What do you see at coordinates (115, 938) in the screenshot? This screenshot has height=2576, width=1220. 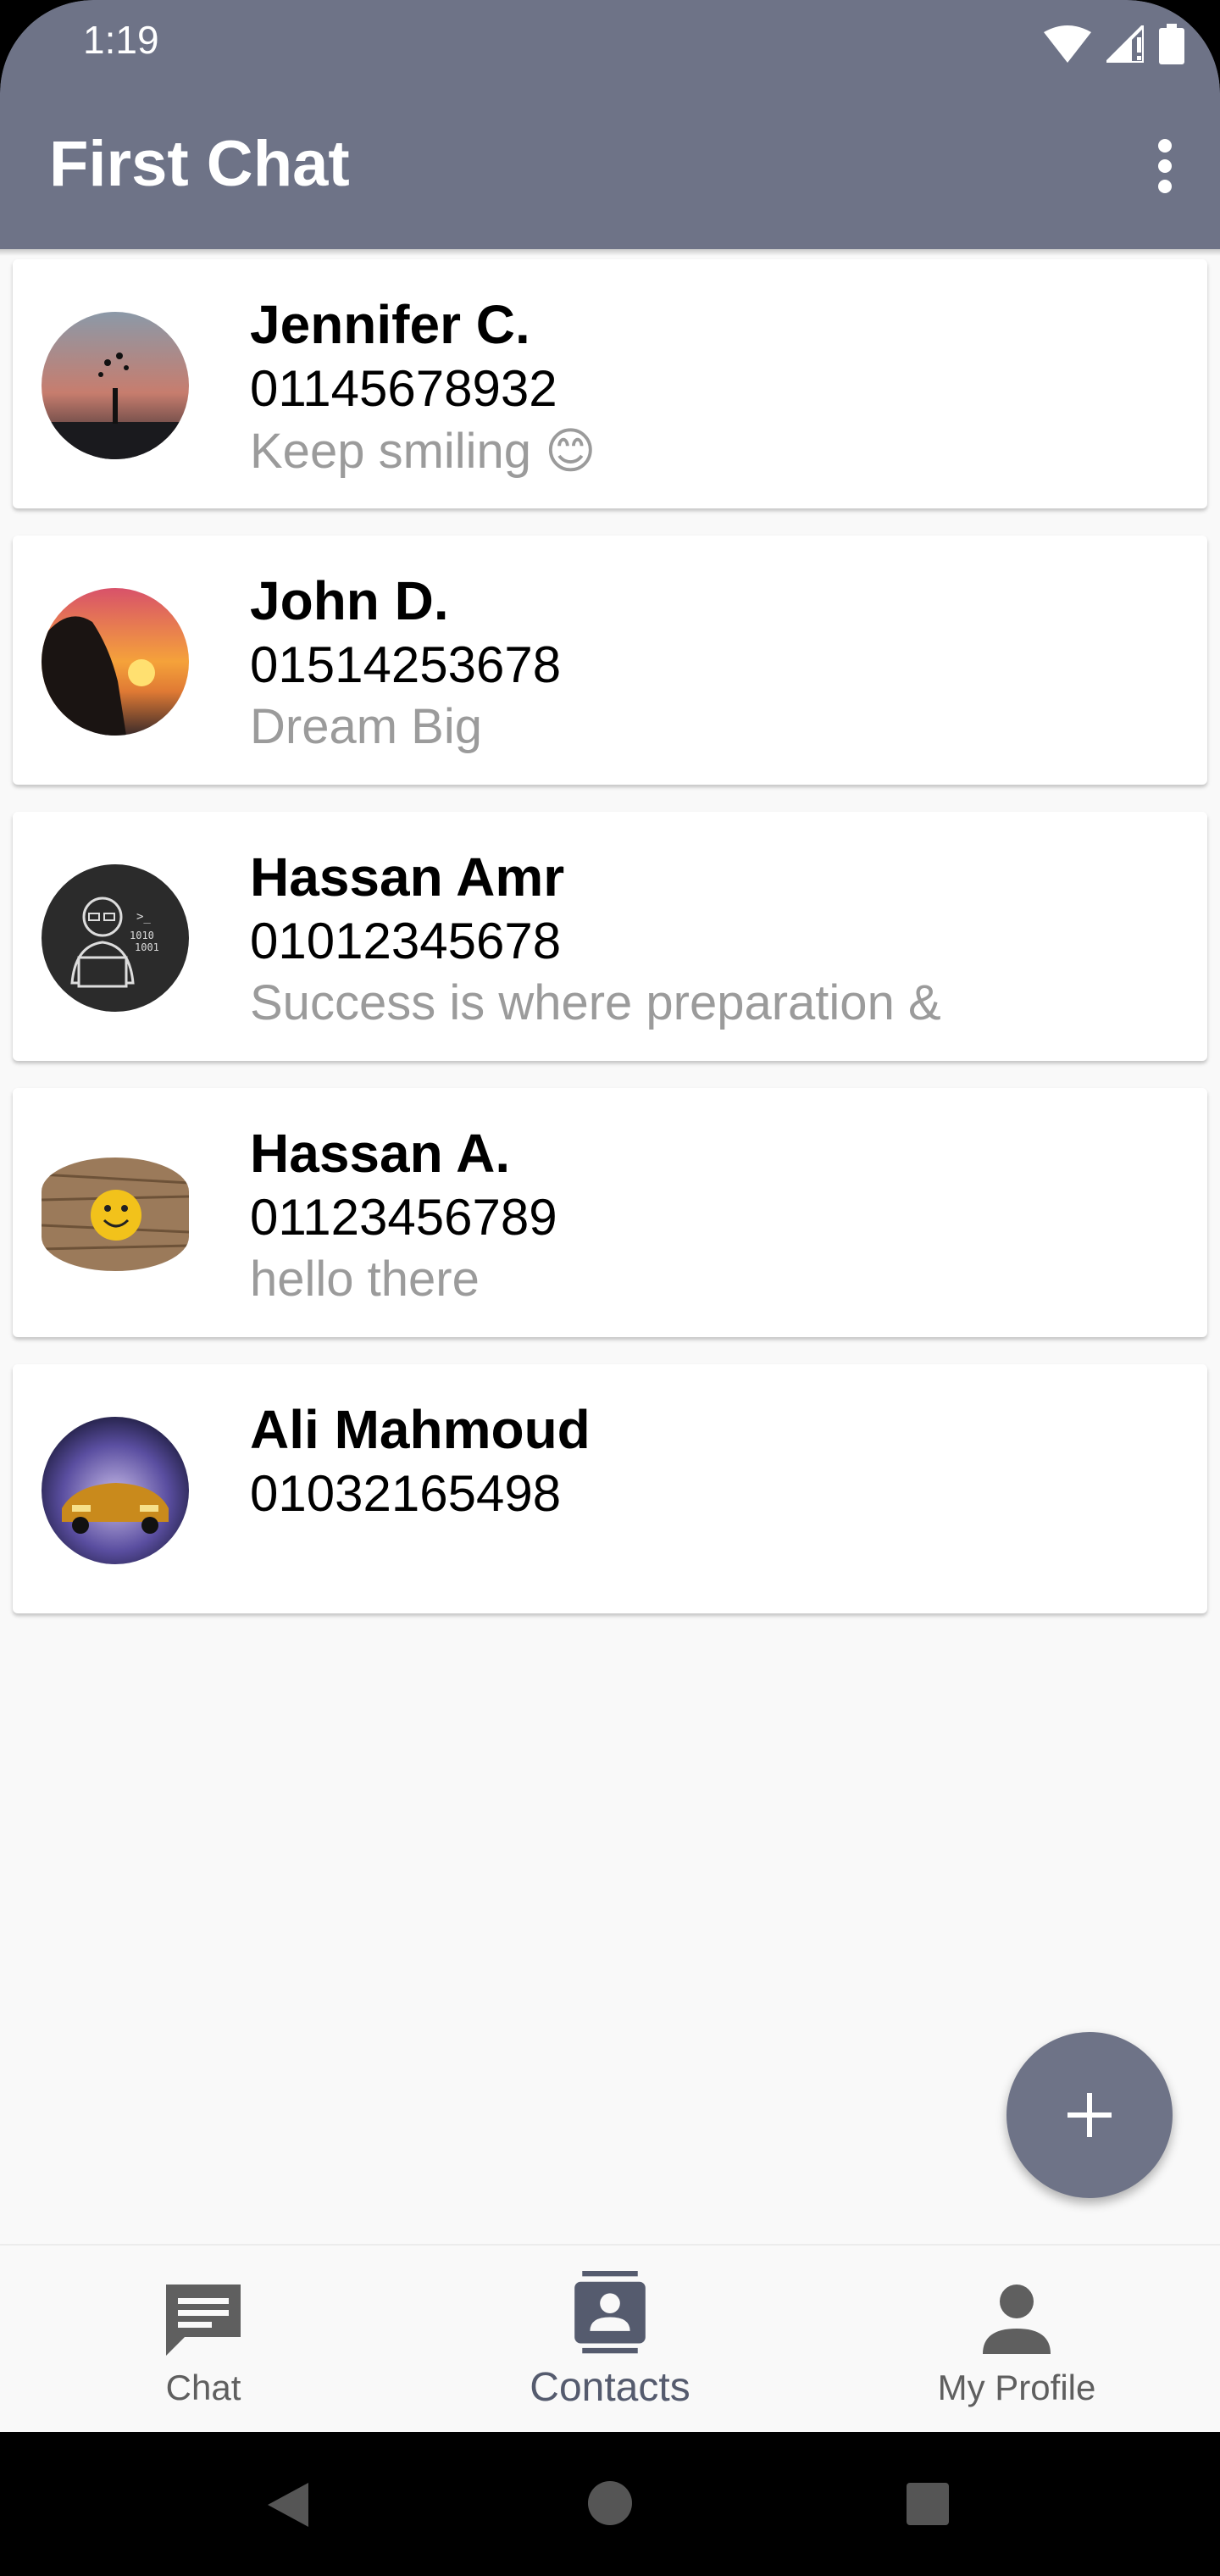 I see `avatar: >_ 1010 1001` at bounding box center [115, 938].